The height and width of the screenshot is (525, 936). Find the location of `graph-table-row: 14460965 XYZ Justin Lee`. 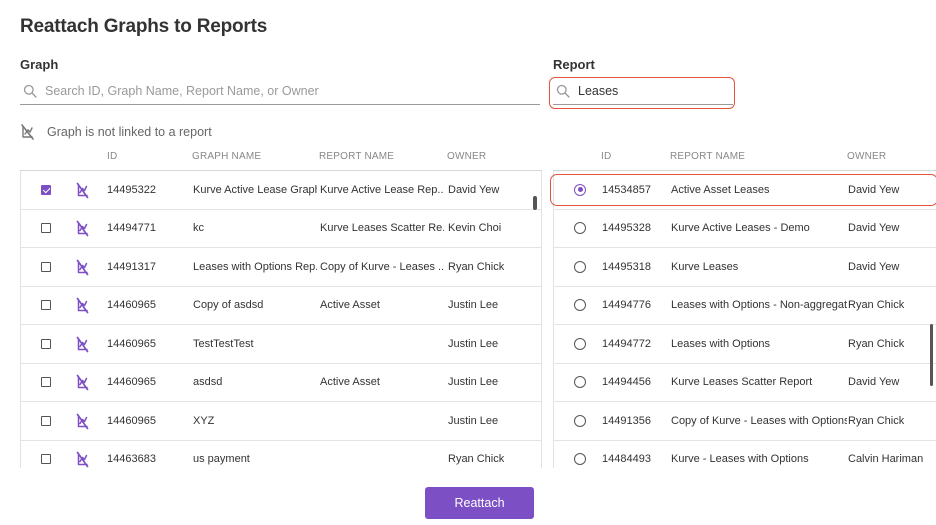

graph-table-row: 14460965 XYZ Justin Lee is located at coordinates (281, 421).